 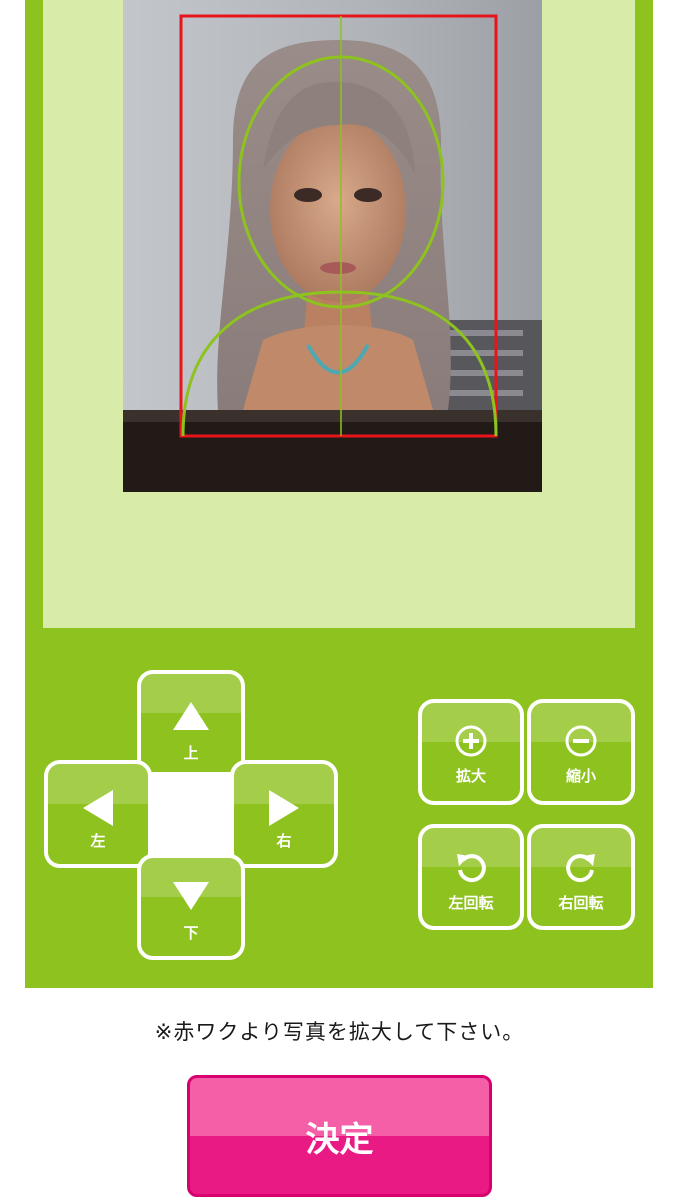 What do you see at coordinates (191, 753) in the screenshot?
I see `move-up-label: 上` at bounding box center [191, 753].